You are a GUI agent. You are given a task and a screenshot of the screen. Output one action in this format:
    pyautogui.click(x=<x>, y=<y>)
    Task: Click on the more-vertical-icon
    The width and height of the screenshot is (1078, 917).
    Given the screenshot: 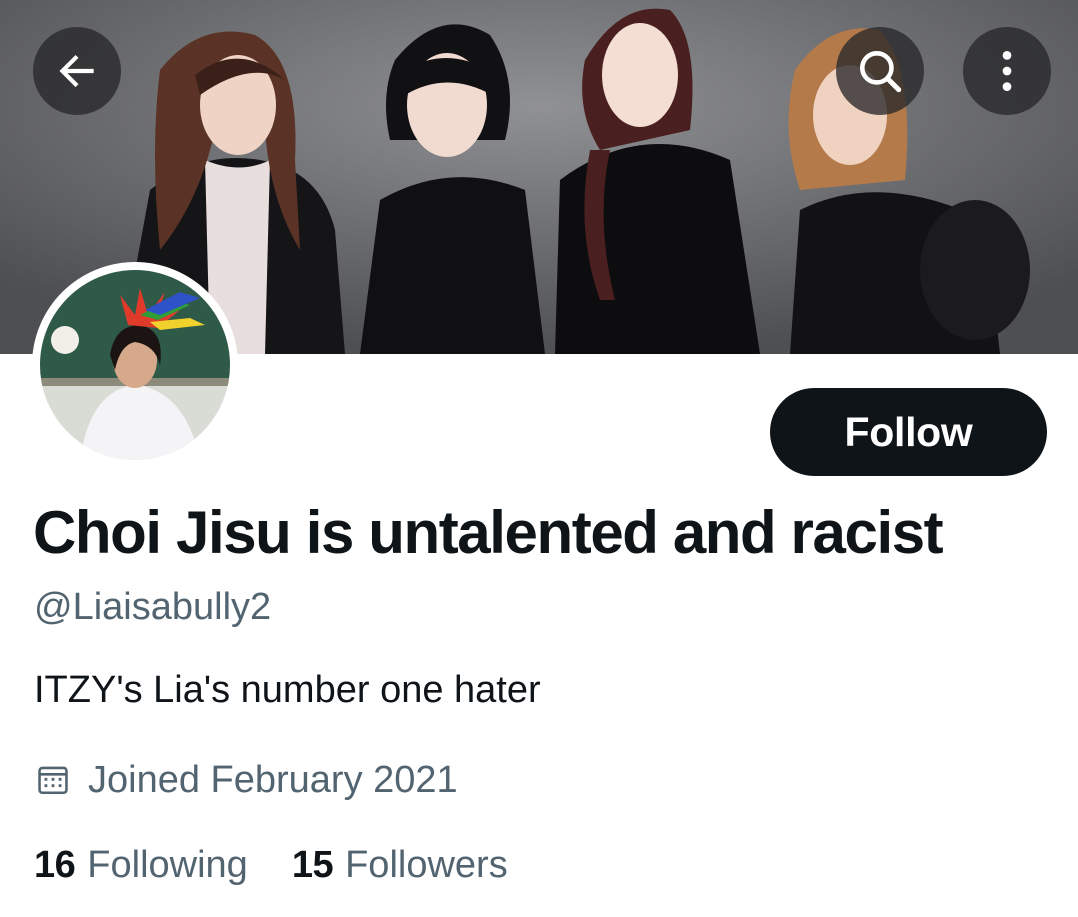 What is the action you would take?
    pyautogui.click(x=1007, y=71)
    